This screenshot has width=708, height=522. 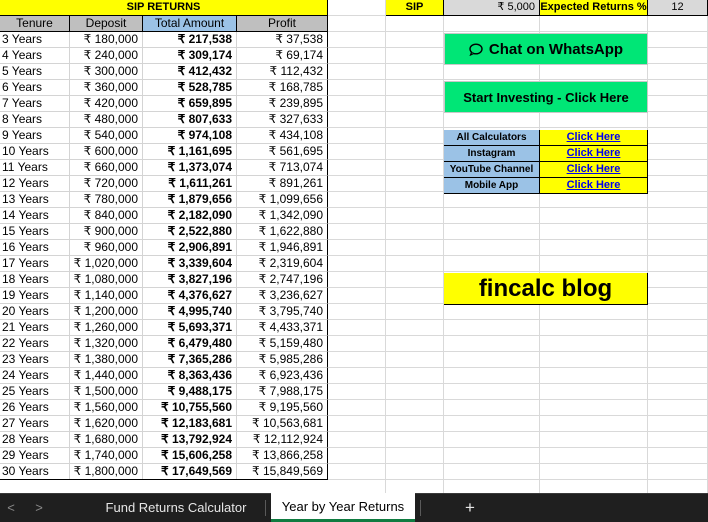 What do you see at coordinates (282, 56) in the screenshot?
I see `profit-cell: ₹ 69,174` at bounding box center [282, 56].